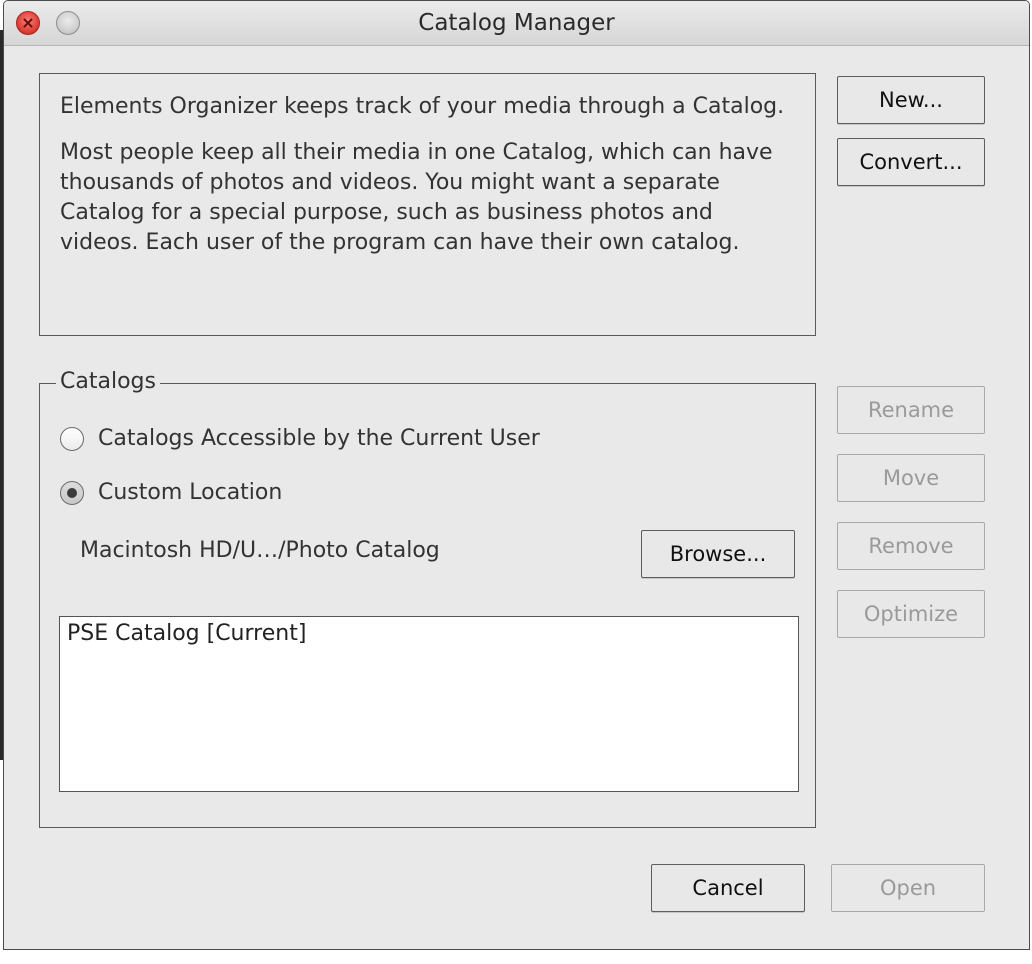 The image size is (1032, 964). I want to click on open-button: Open, so click(908, 888).